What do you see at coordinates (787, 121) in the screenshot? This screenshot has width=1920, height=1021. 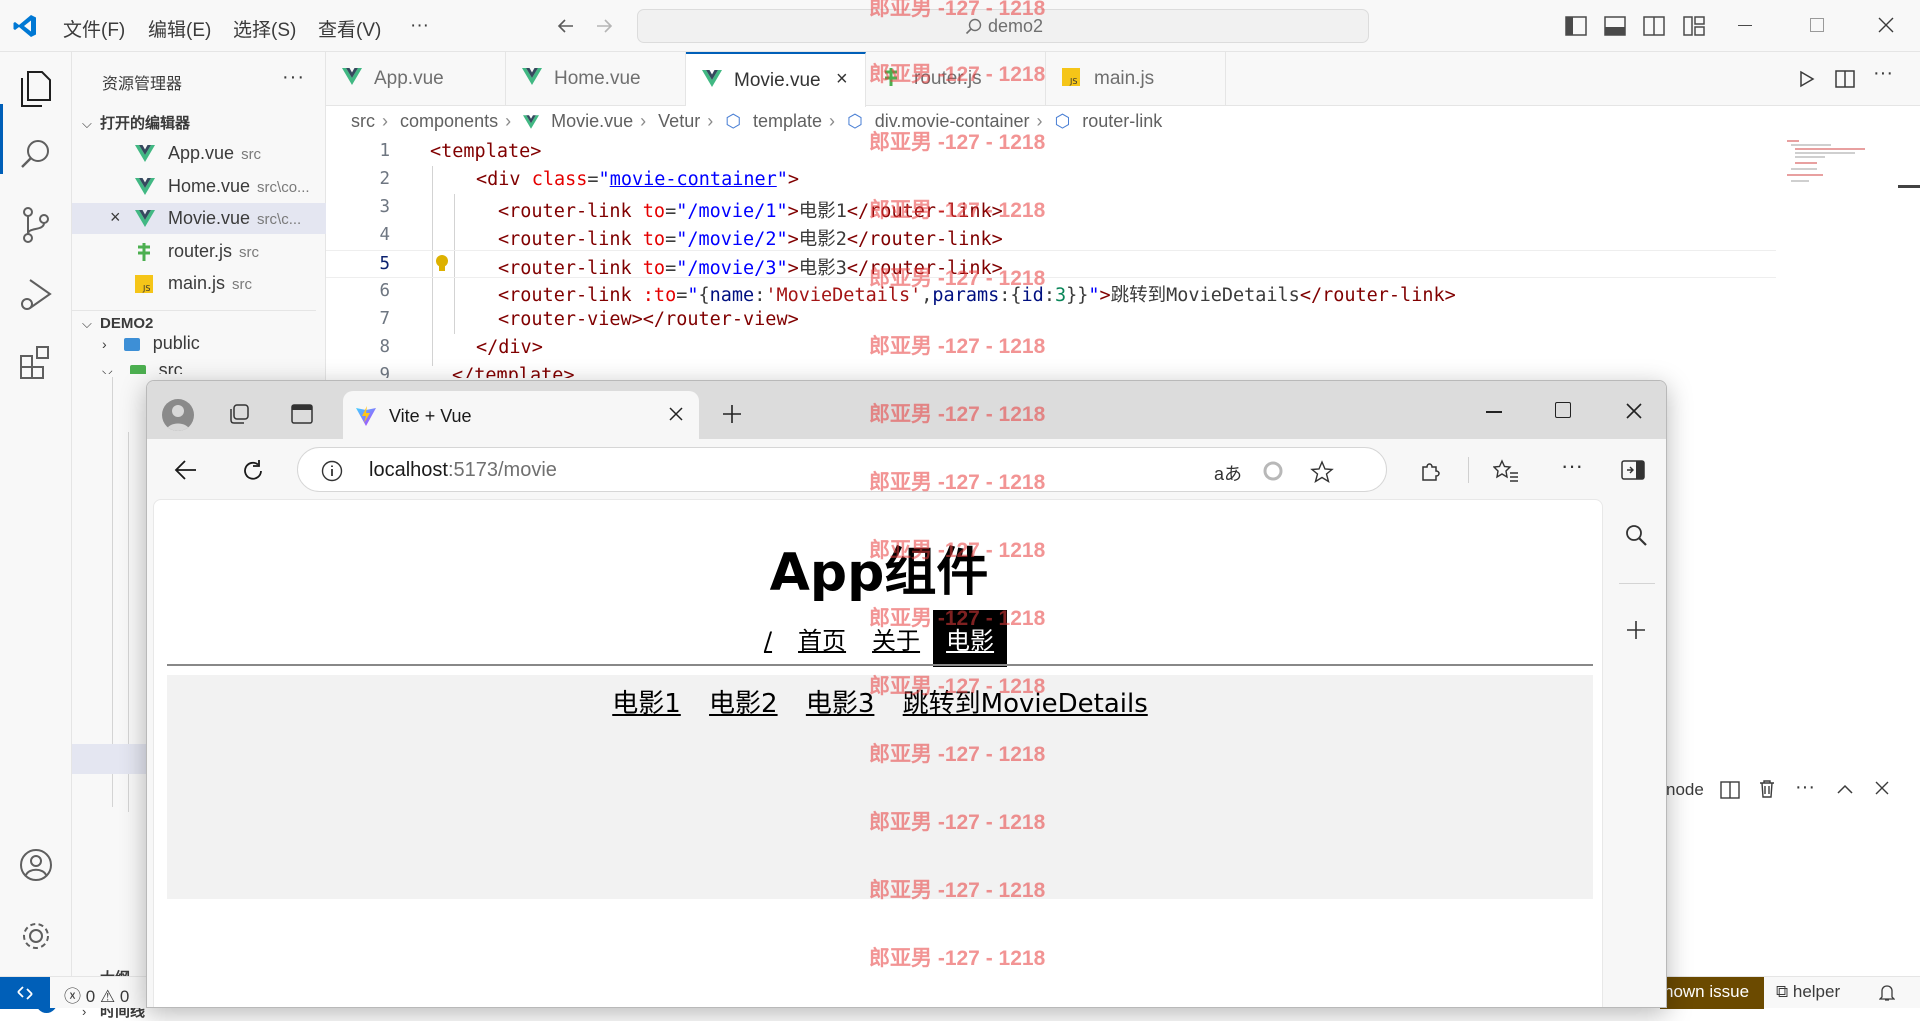 I see `breadcrumb-item: template` at bounding box center [787, 121].